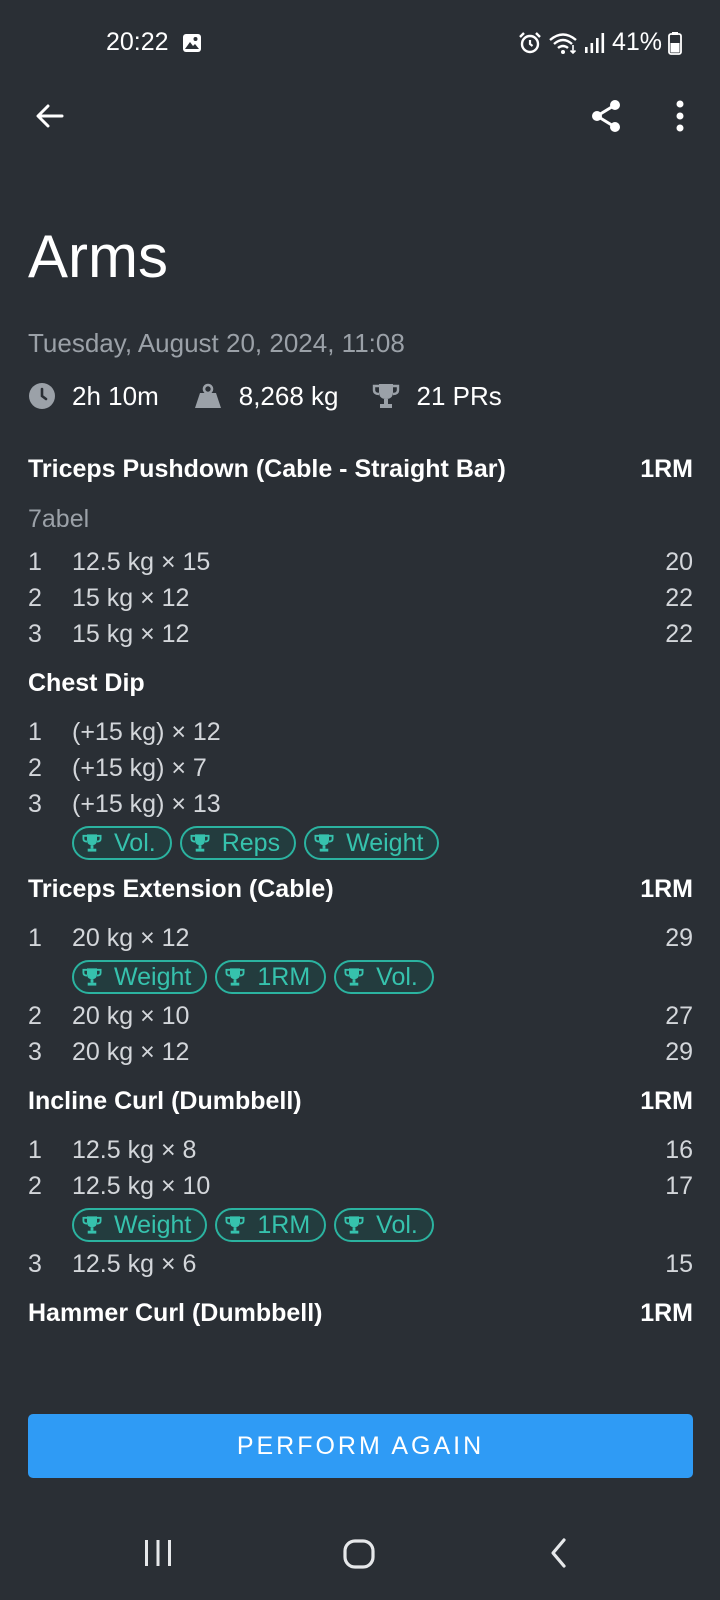 This screenshot has width=720, height=1600. What do you see at coordinates (288, 395) in the screenshot?
I see `volume-value: 8,268 kg` at bounding box center [288, 395].